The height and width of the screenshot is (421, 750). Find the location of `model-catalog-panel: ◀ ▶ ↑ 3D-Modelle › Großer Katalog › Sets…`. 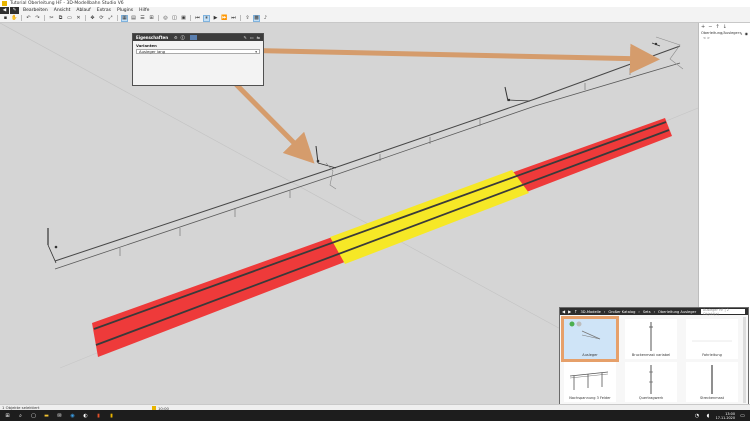

model-catalog-panel: ◀ ▶ ↑ 3D-Modelle › Großer Katalog › Sets… is located at coordinates (654, 356).